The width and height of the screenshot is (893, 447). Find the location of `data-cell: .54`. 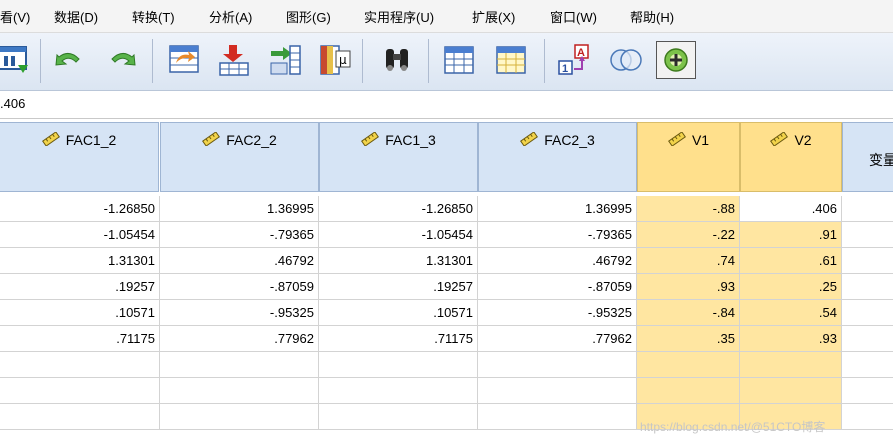

data-cell: .54 is located at coordinates (791, 313).